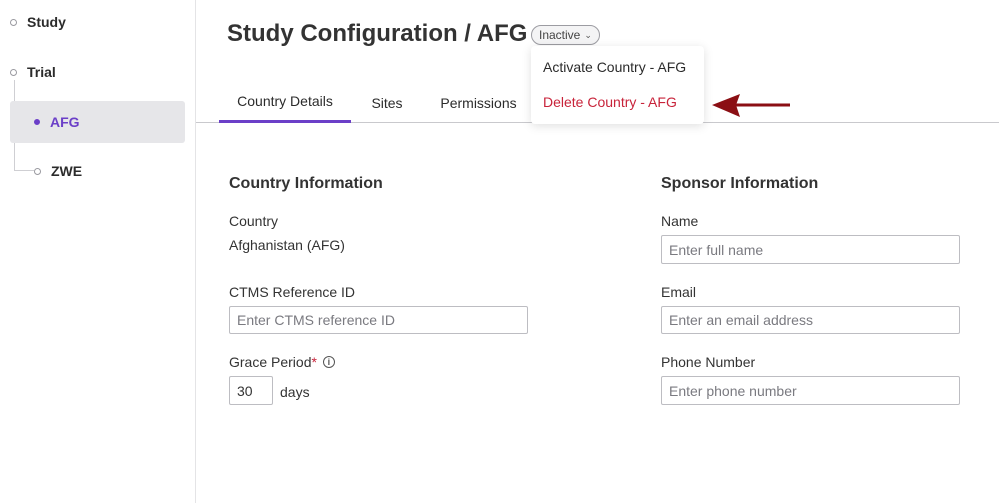 This screenshot has height=503, width=999. I want to click on sponsor-email-input, so click(810, 320).